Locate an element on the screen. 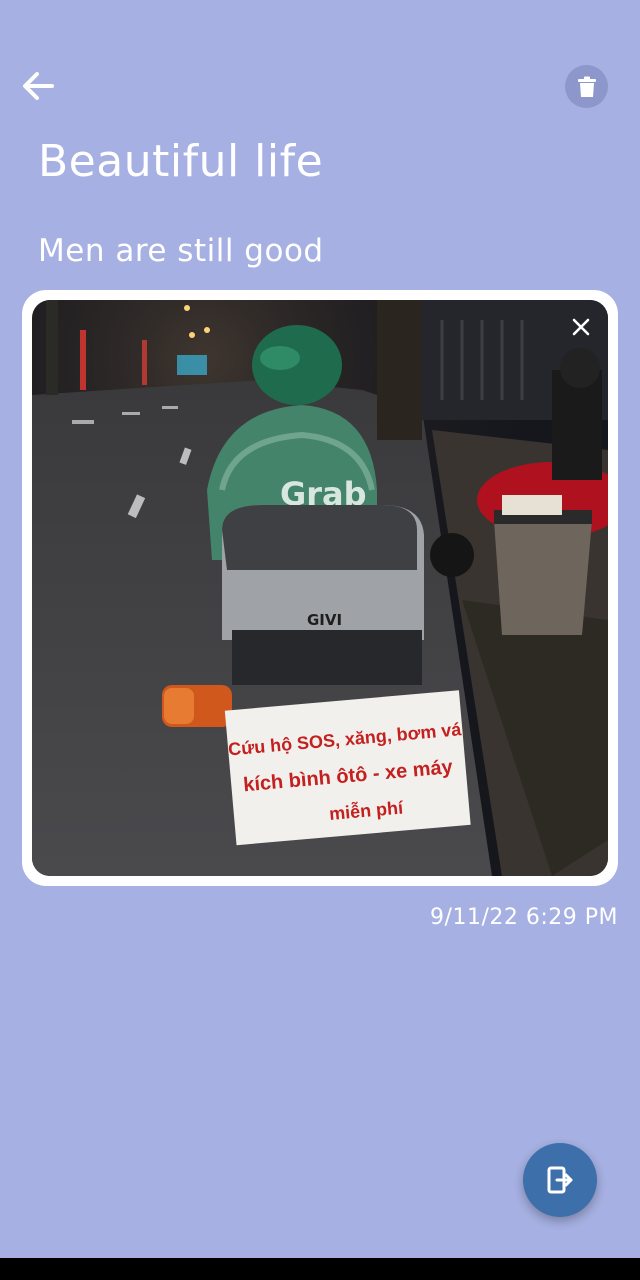 The width and height of the screenshot is (640, 1280). note-timestamp: 9/11/22 6:29 PM is located at coordinates (524, 917).